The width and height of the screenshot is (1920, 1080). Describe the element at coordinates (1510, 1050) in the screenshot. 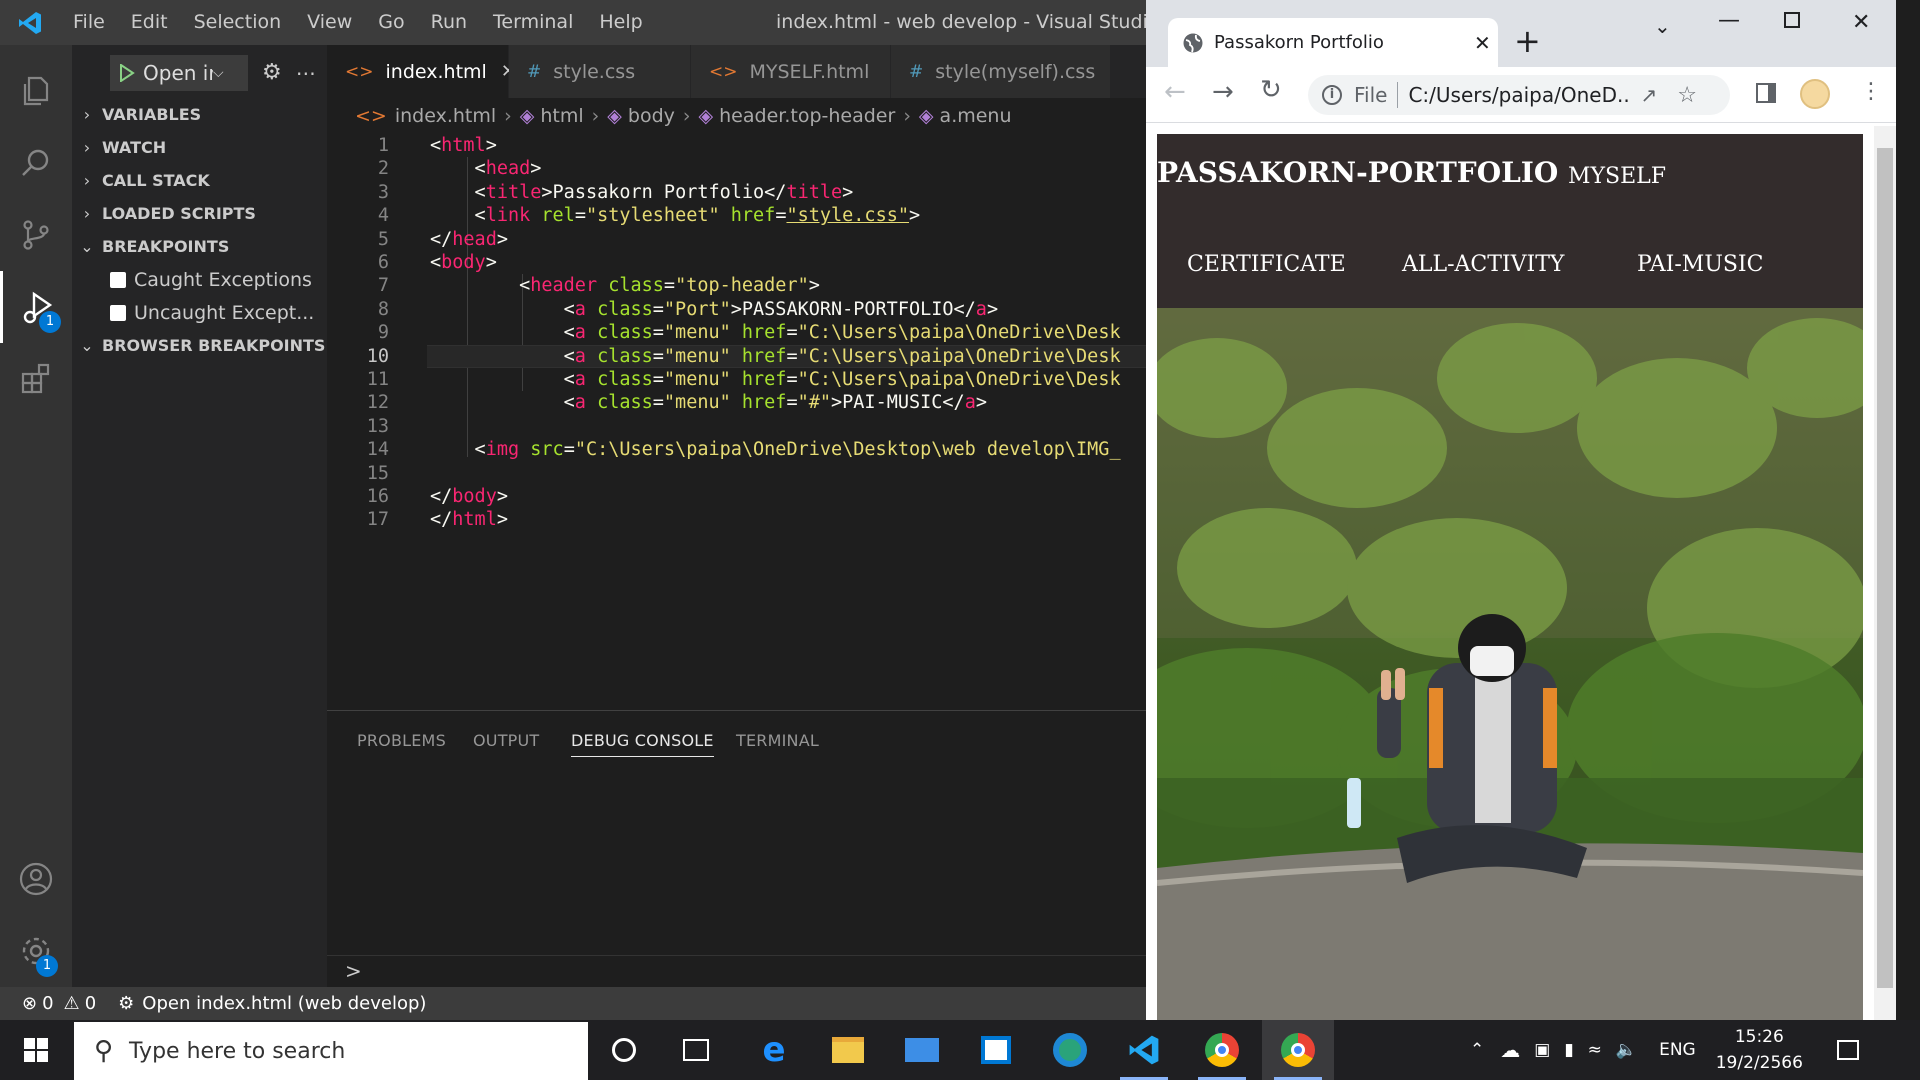

I see `onedrive-cloud-icon: ☁` at that location.